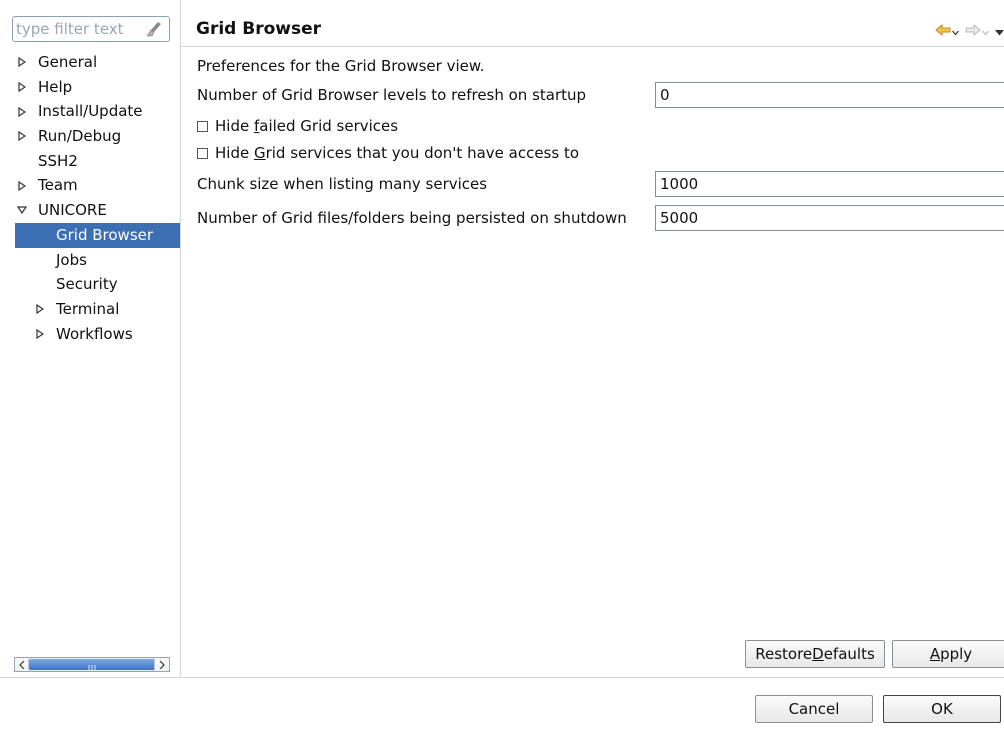 This screenshot has width=1004, height=735. What do you see at coordinates (341, 66) in the screenshot?
I see `page-description: Preferences for the Grid Browser view.` at bounding box center [341, 66].